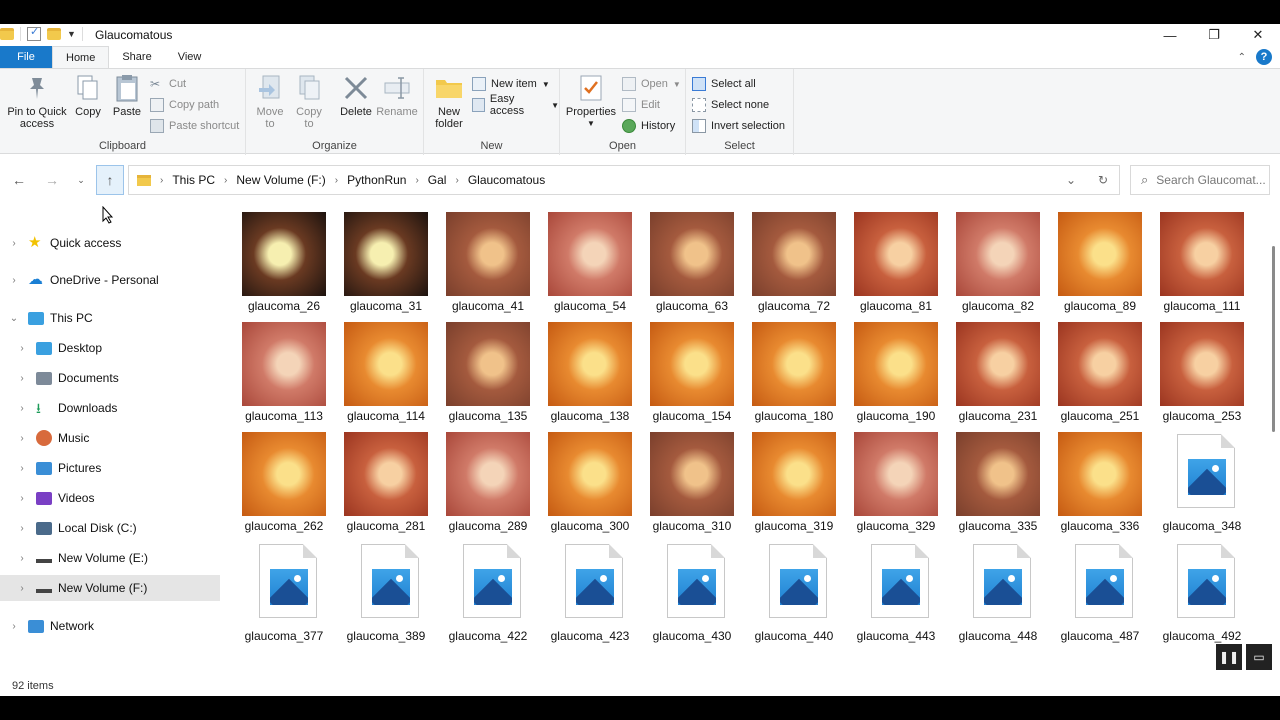  What do you see at coordinates (81, 57) in the screenshot?
I see `tab-home: Home` at bounding box center [81, 57].